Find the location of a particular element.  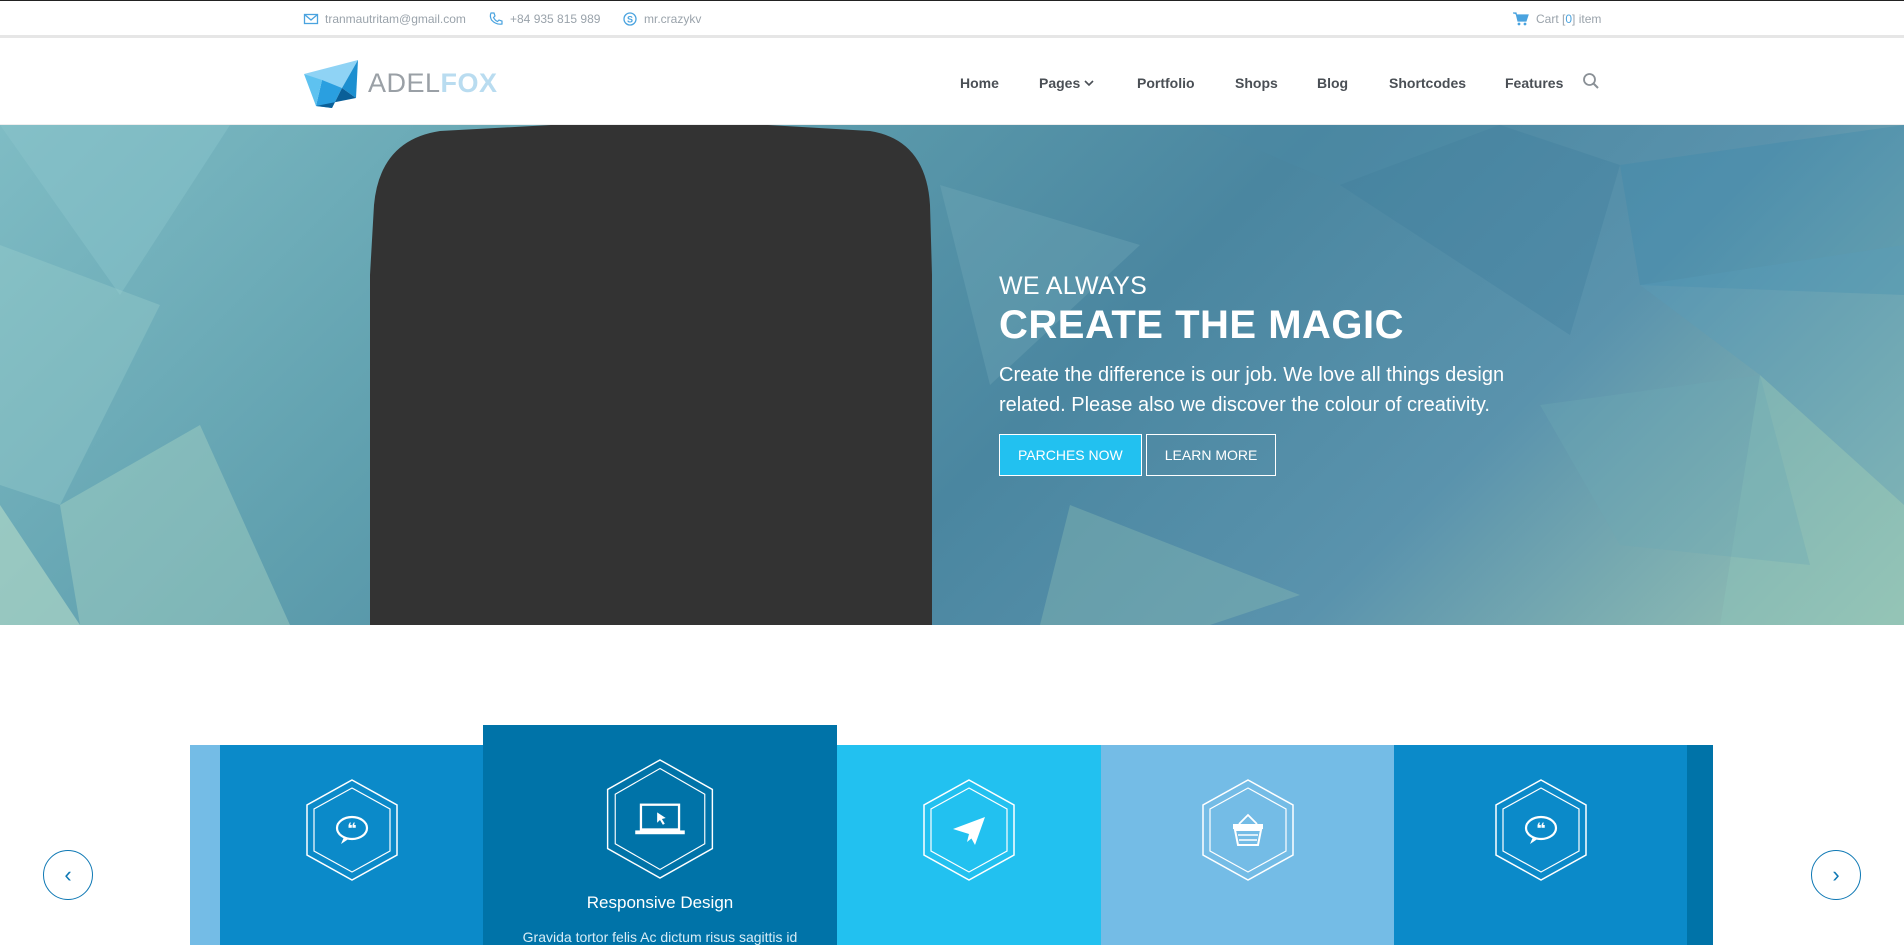

paper-plane-icon is located at coordinates (969, 830).